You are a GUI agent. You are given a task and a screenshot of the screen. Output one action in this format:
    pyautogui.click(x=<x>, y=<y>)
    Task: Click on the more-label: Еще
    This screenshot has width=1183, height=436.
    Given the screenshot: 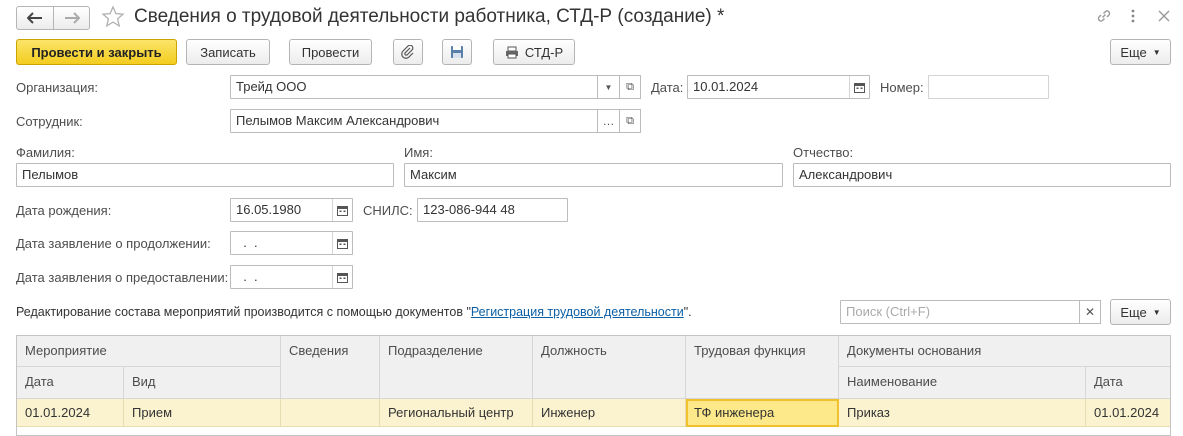 What is the action you would take?
    pyautogui.click(x=1133, y=52)
    